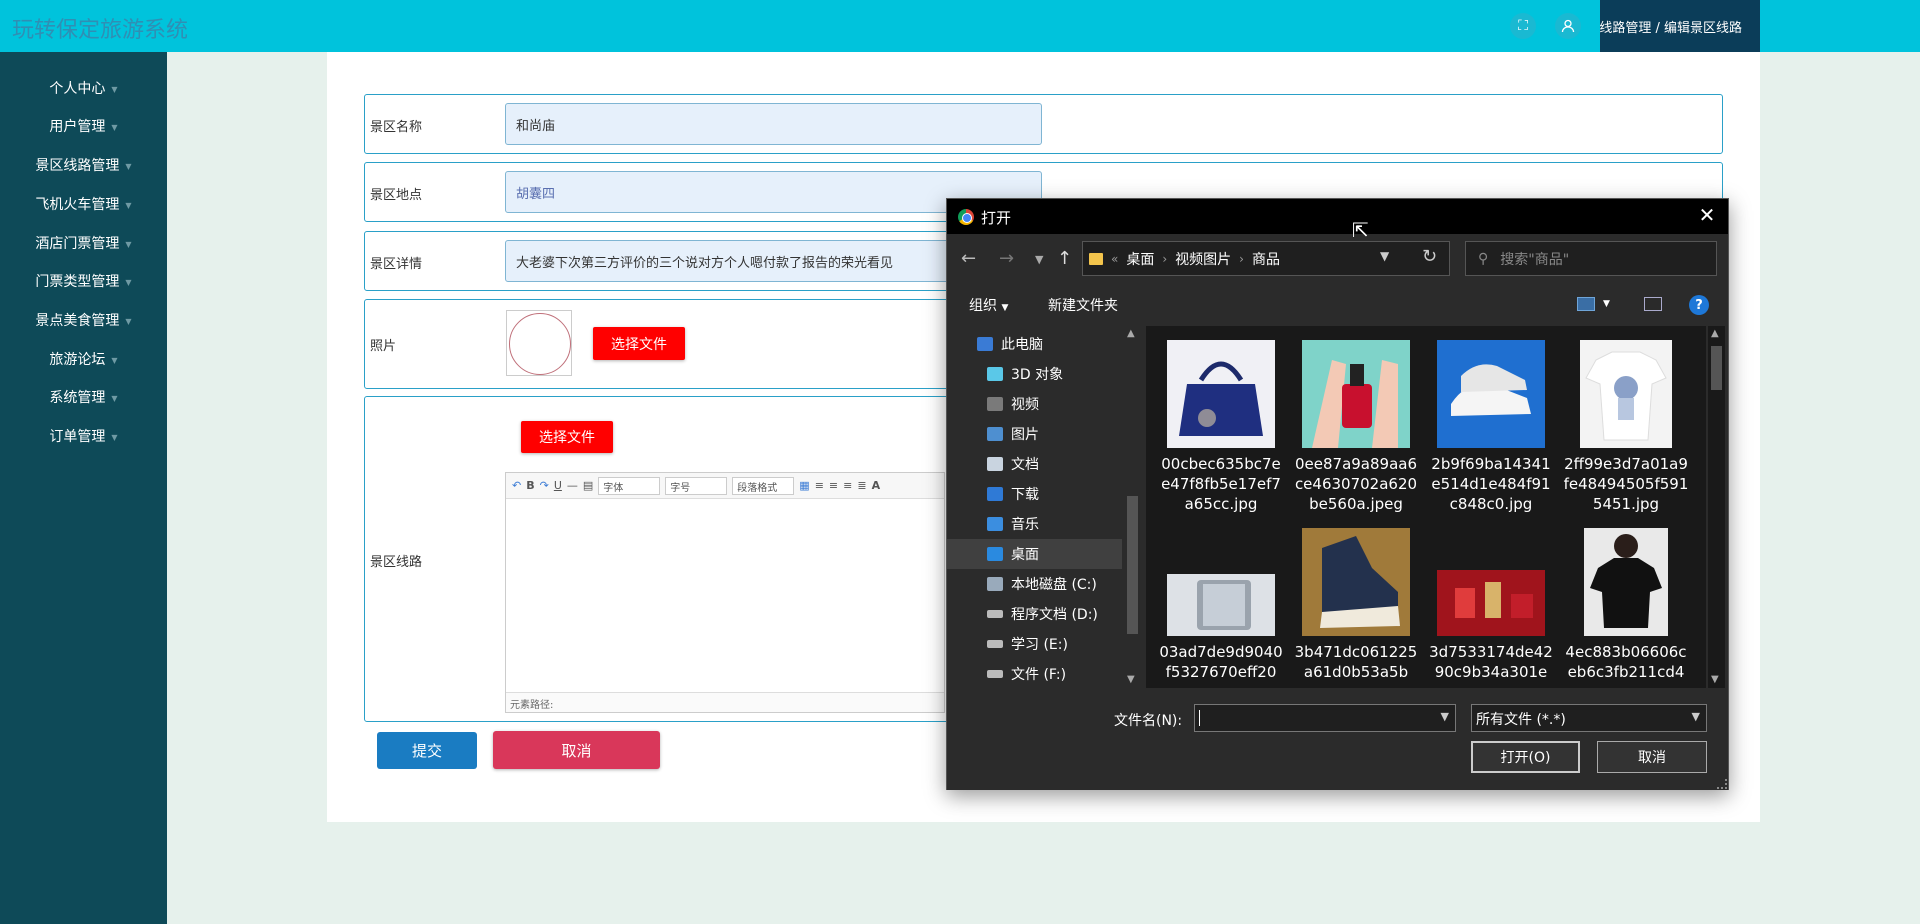 Image resolution: width=1920 pixels, height=924 pixels. Describe the element at coordinates (629, 485) in the screenshot. I see `font-family-select: 字体` at that location.